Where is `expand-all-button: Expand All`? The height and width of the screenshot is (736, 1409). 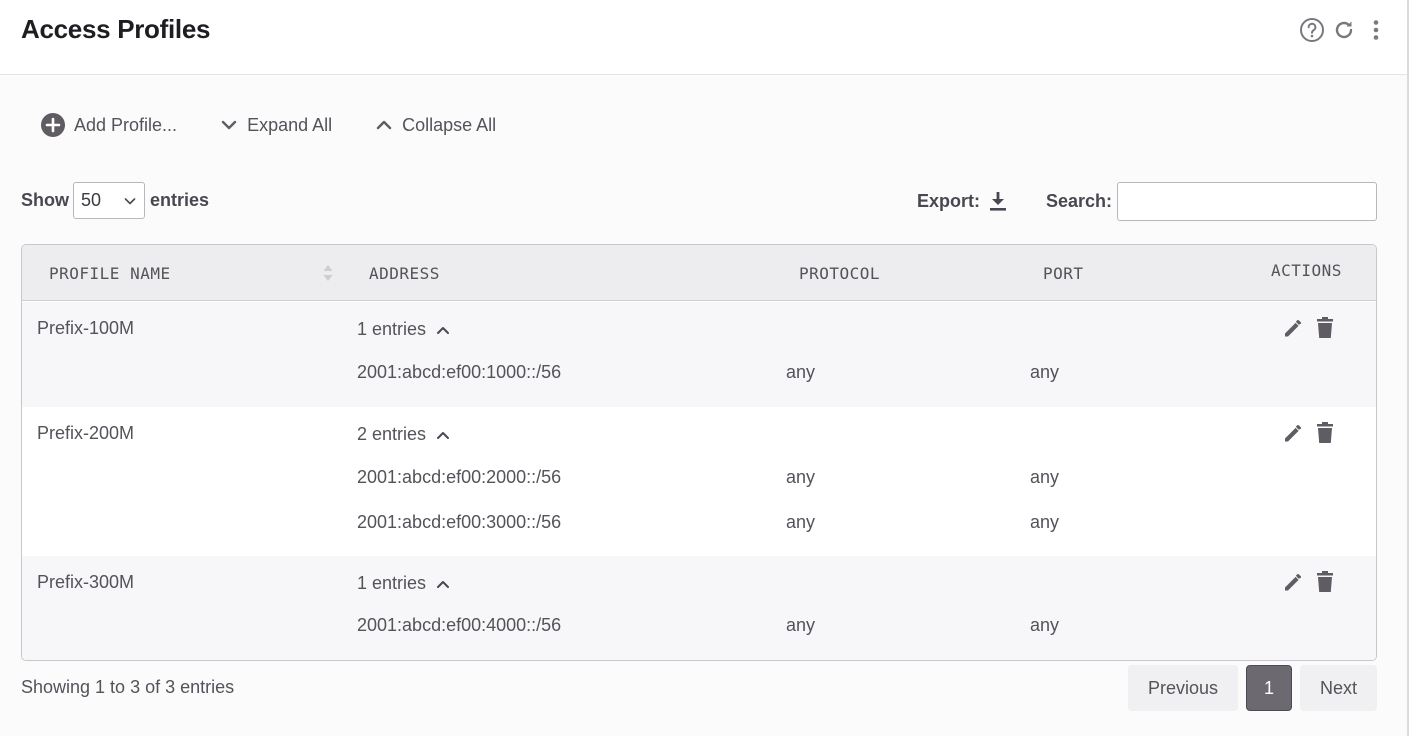
expand-all-button: Expand All is located at coordinates (275, 125).